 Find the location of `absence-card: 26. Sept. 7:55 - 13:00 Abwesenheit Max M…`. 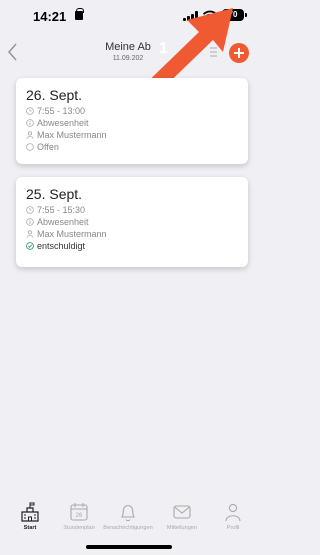

absence-card: 26. Sept. 7:55 - 13:00 Abwesenheit Max M… is located at coordinates (132, 121).